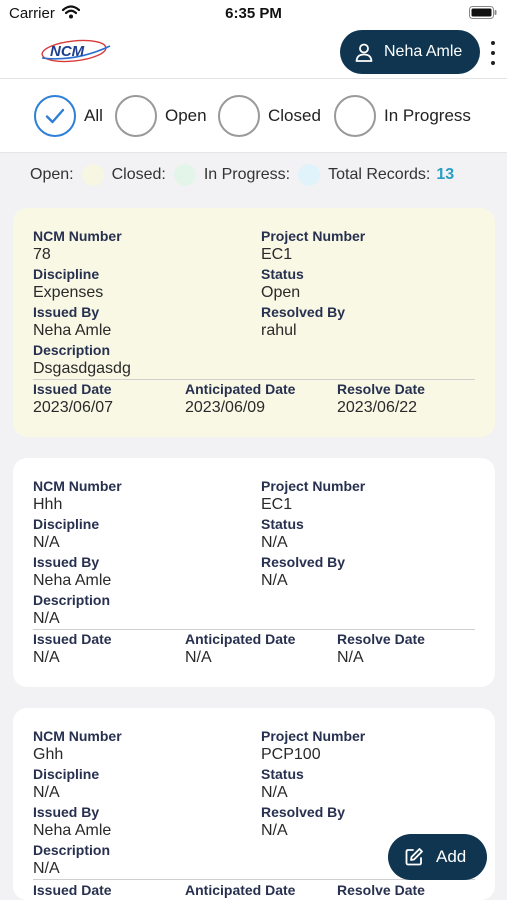 The image size is (507, 900). Describe the element at coordinates (239, 116) in the screenshot. I see `radio-closed` at that location.